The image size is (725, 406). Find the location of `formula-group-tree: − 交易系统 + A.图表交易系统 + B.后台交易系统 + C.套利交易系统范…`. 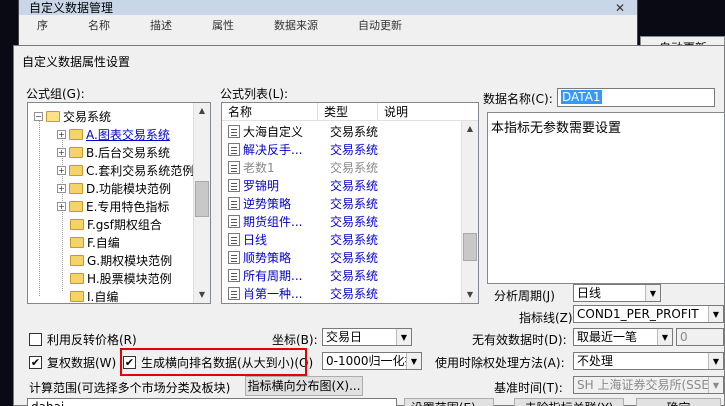

formula-group-tree: − 交易系统 + A.图表交易系统 + B.后台交易系统 + C.套利交易系统范… is located at coordinates (119, 203).